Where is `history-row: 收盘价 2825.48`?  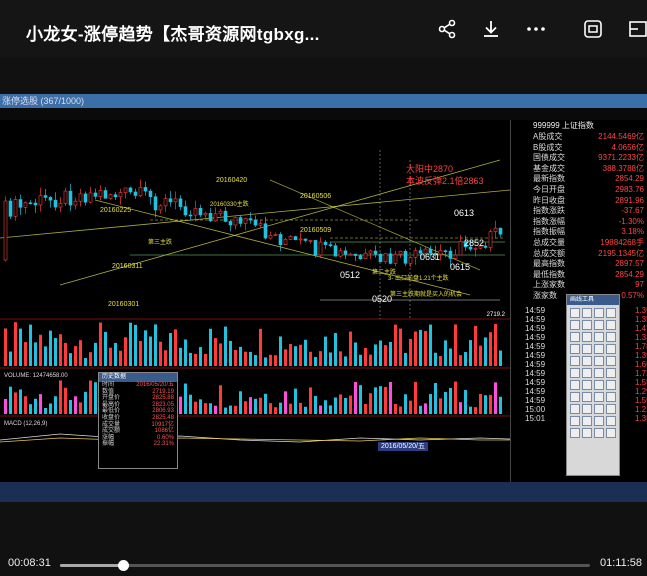
history-row: 收盘价 2825.48 is located at coordinates (138, 418).